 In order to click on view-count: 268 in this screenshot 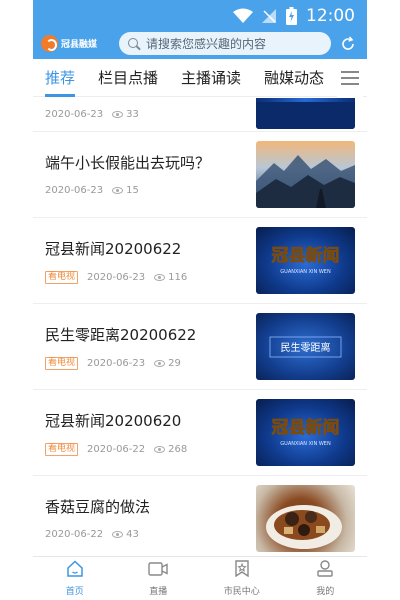, I will do `click(178, 449)`.